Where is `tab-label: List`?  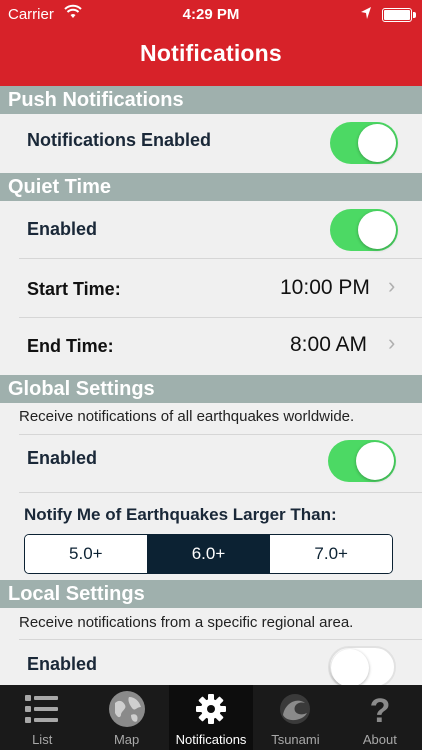
tab-label: List is located at coordinates (42, 739).